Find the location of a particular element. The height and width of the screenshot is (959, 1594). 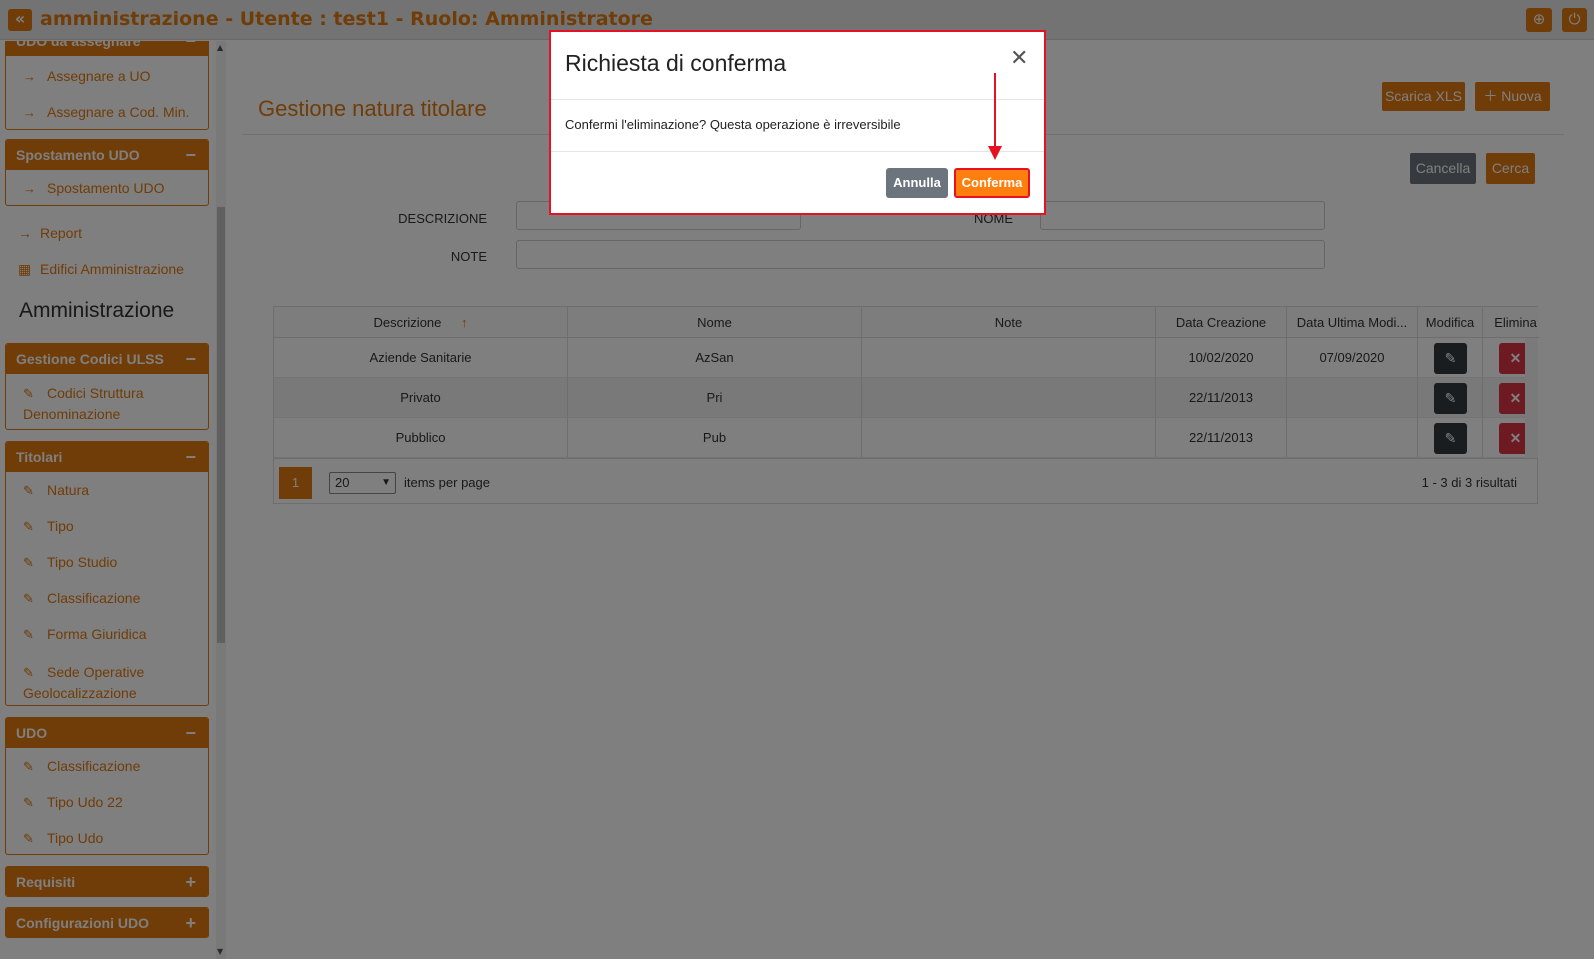

dialog-title: Richiesta di conferma is located at coordinates (676, 63).